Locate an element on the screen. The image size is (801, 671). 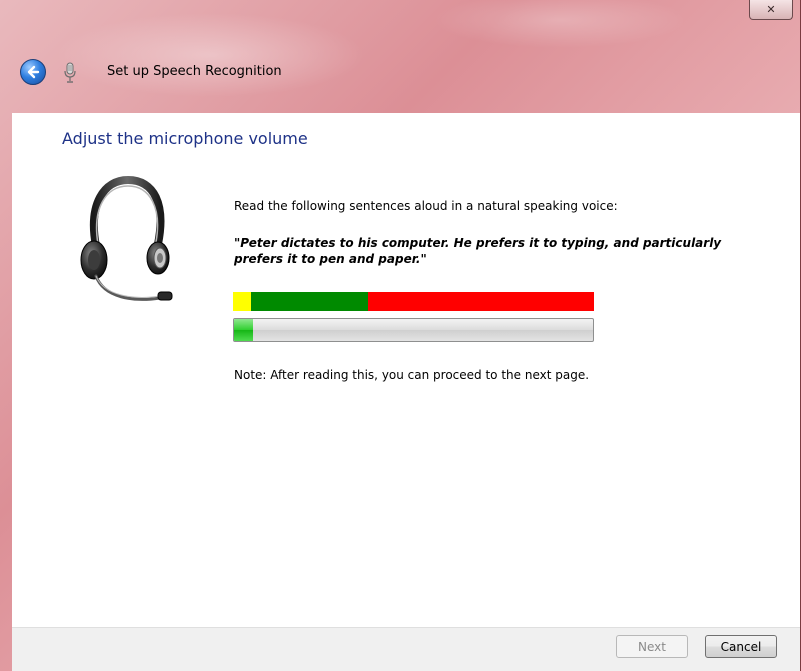
volume-scale-good is located at coordinates (310, 301).